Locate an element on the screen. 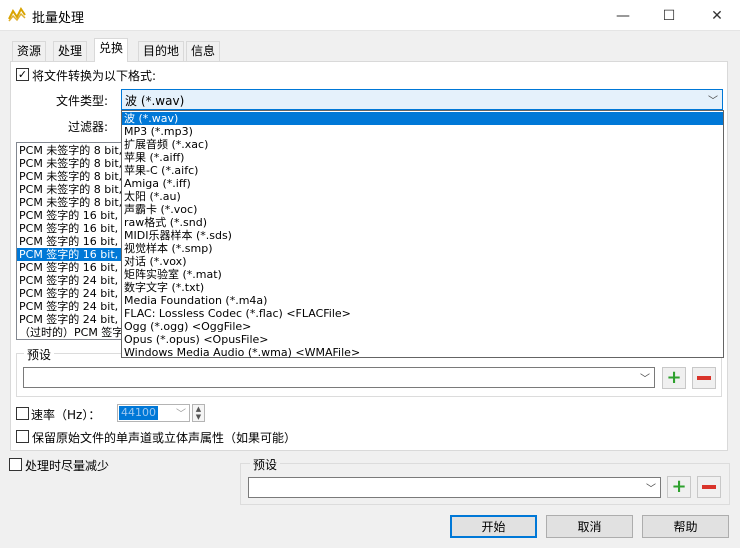  file-type-label: 文件类型: is located at coordinates (82, 101).